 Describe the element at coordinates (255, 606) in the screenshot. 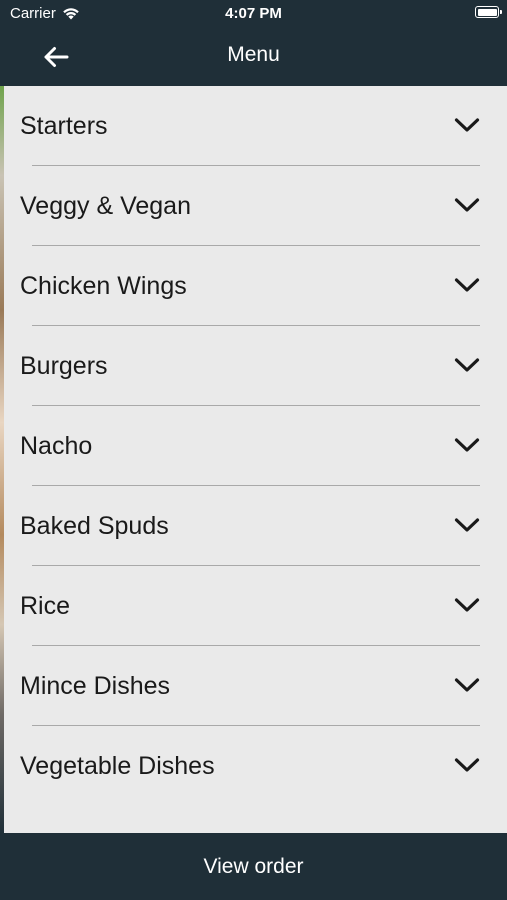

I see `menu-category-rice: Rice` at that location.